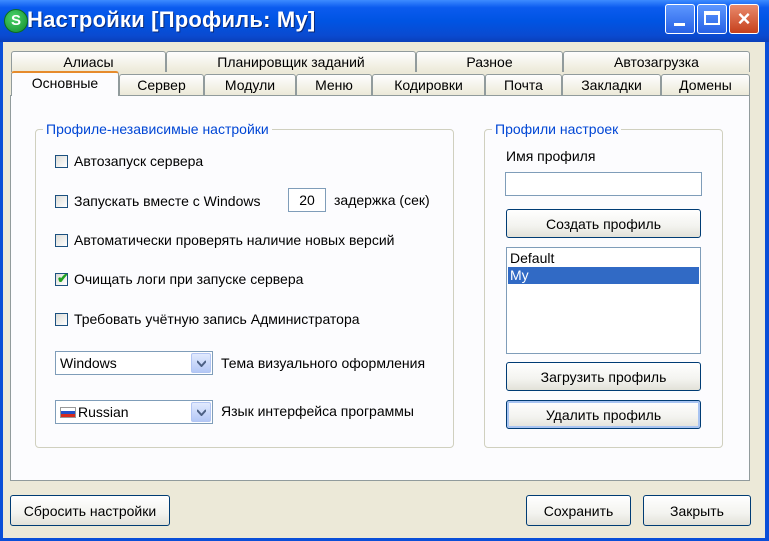 This screenshot has height=541, width=769. What do you see at coordinates (16, 21) in the screenshot?
I see `app-icon: S` at bounding box center [16, 21].